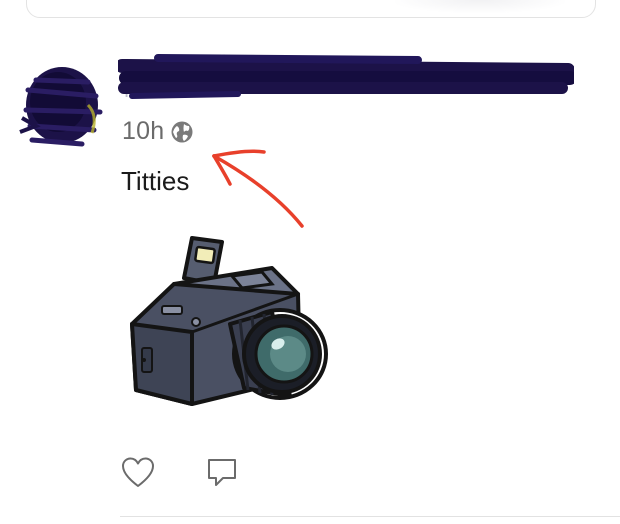 Image resolution: width=620 pixels, height=524 pixels. What do you see at coordinates (346, 76) in the screenshot?
I see `author-name-redaction` at bounding box center [346, 76].